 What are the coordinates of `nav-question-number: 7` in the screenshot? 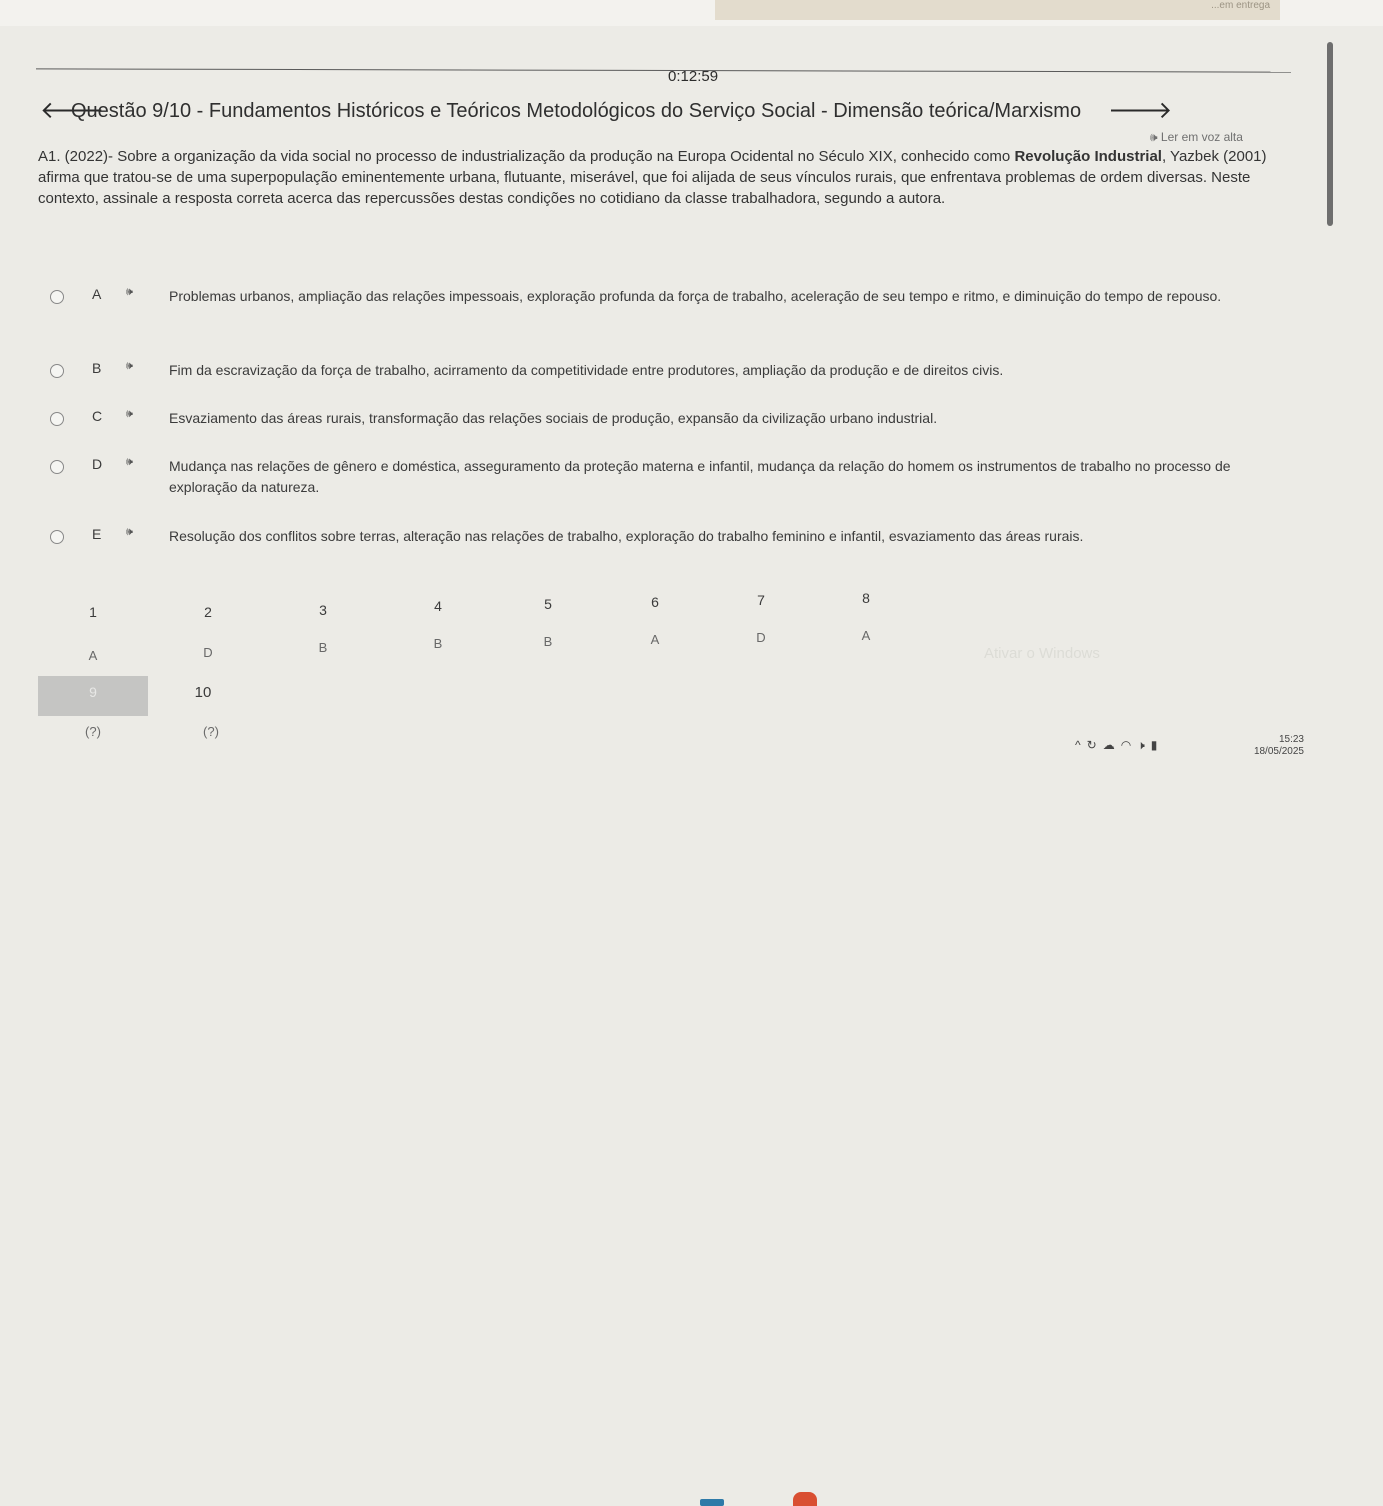 It's located at (761, 600).